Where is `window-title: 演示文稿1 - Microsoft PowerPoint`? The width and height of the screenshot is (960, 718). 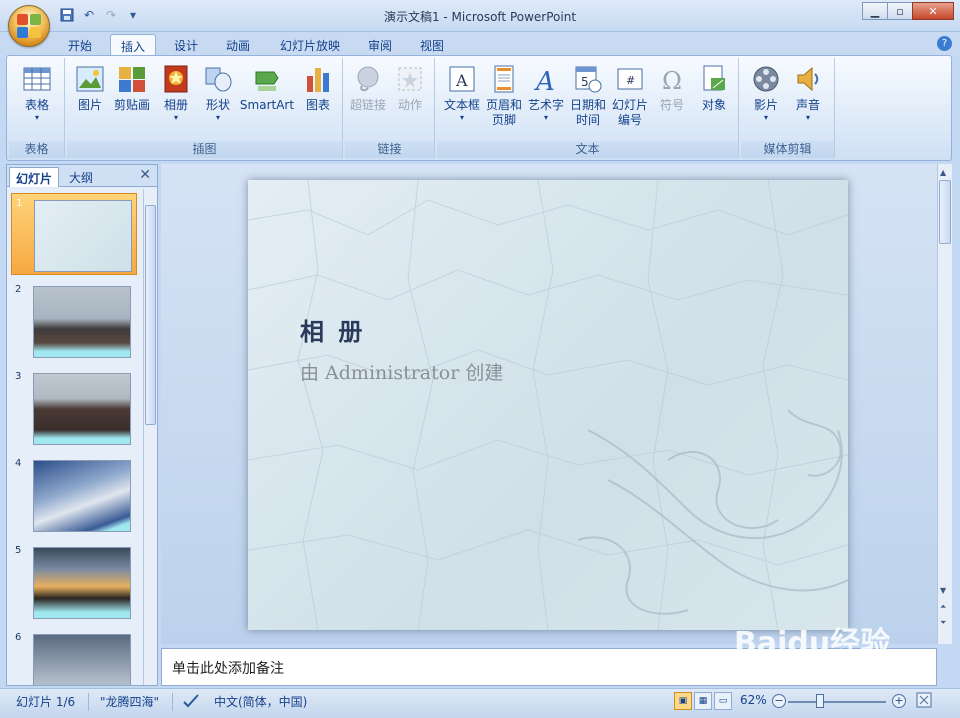
window-title: 演示文稿1 - Microsoft PowerPoint is located at coordinates (480, 17).